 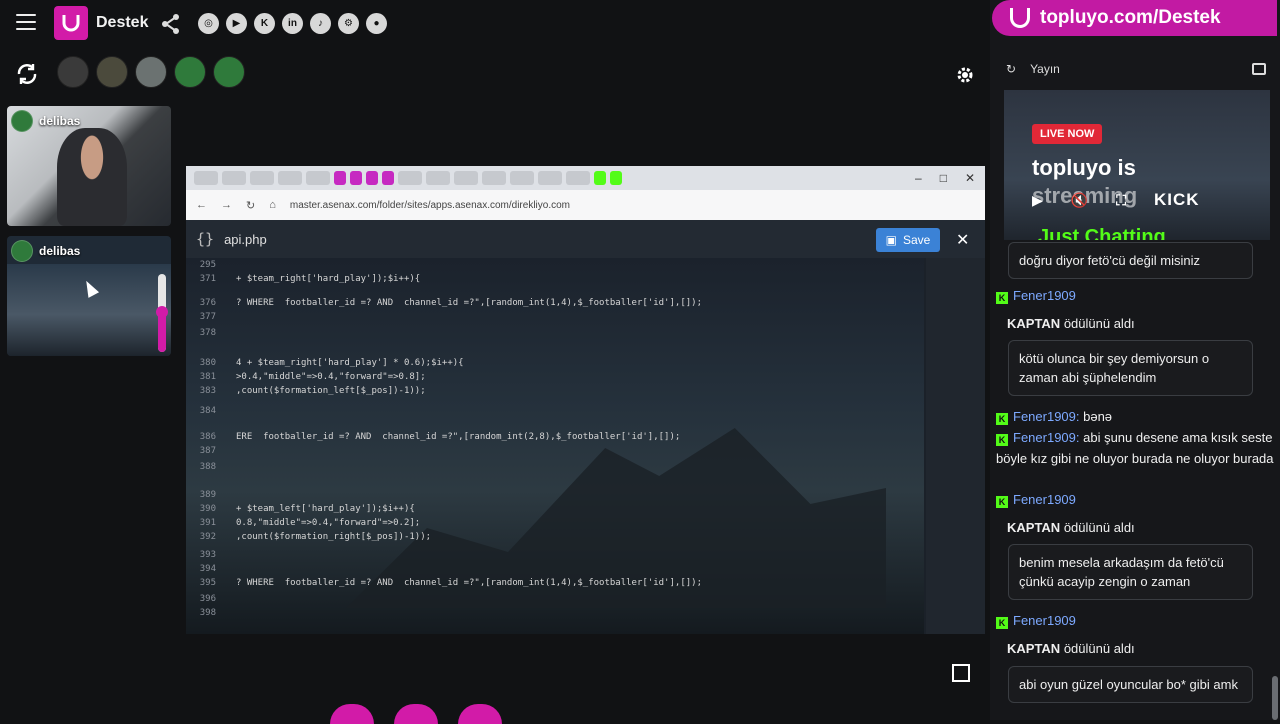 I want to click on topluyo-logo-icon, so click(x=71, y=23).